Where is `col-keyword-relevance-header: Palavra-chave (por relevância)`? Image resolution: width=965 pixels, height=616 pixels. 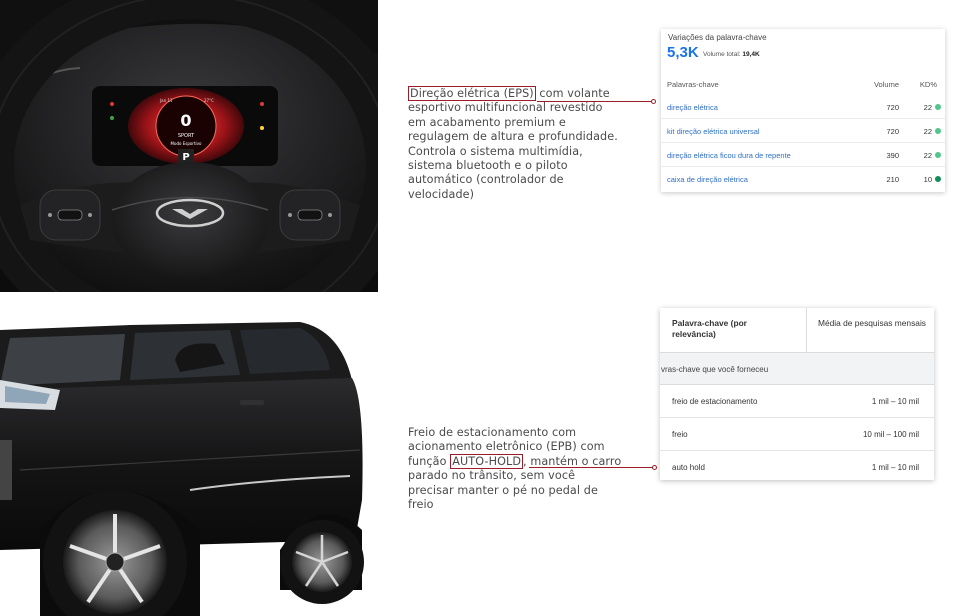
col-keyword-relevance-header: Palavra-chave (por relevância) is located at coordinates (732, 328).